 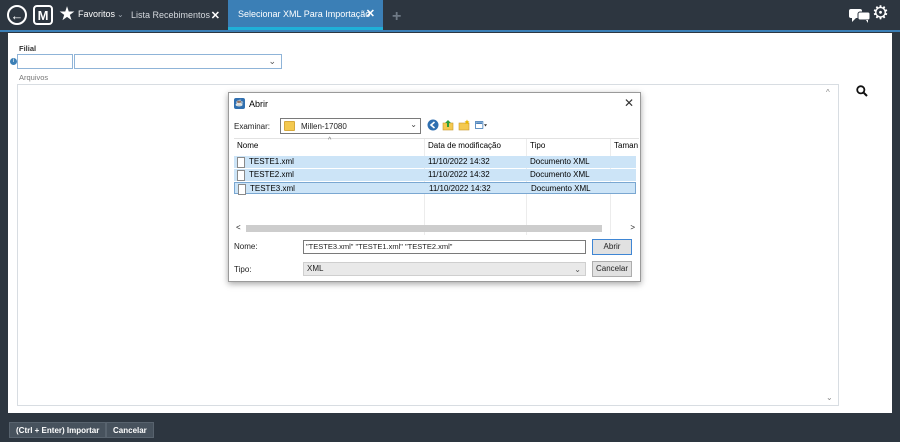 What do you see at coordinates (450, 429) in the screenshot?
I see `bottom-bar: (Ctrl + Enter) Importar Cancelar` at bounding box center [450, 429].